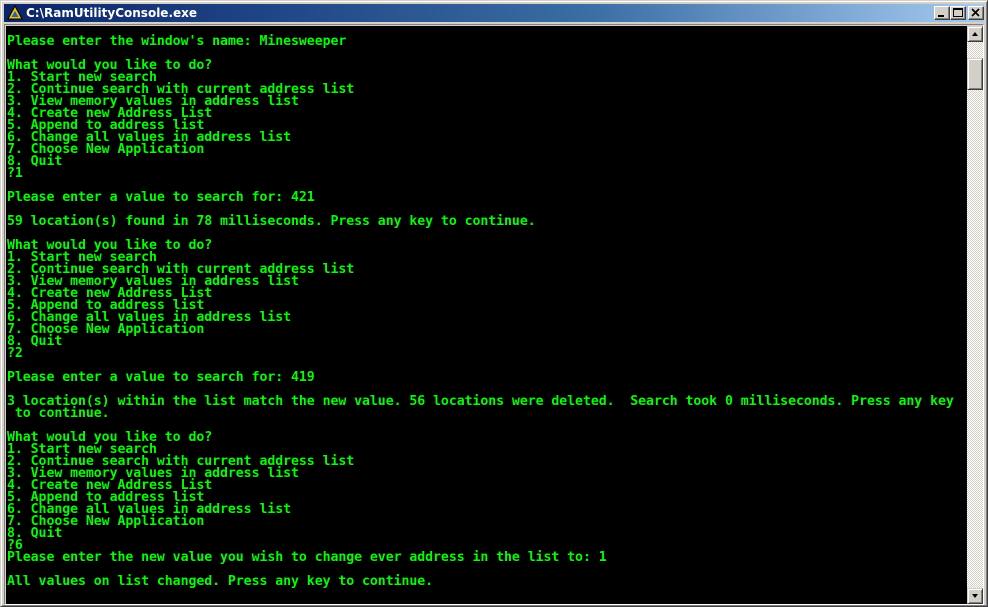  What do you see at coordinates (161, 197) in the screenshot?
I see `console-line: Please enter a value to search for: 421` at bounding box center [161, 197].